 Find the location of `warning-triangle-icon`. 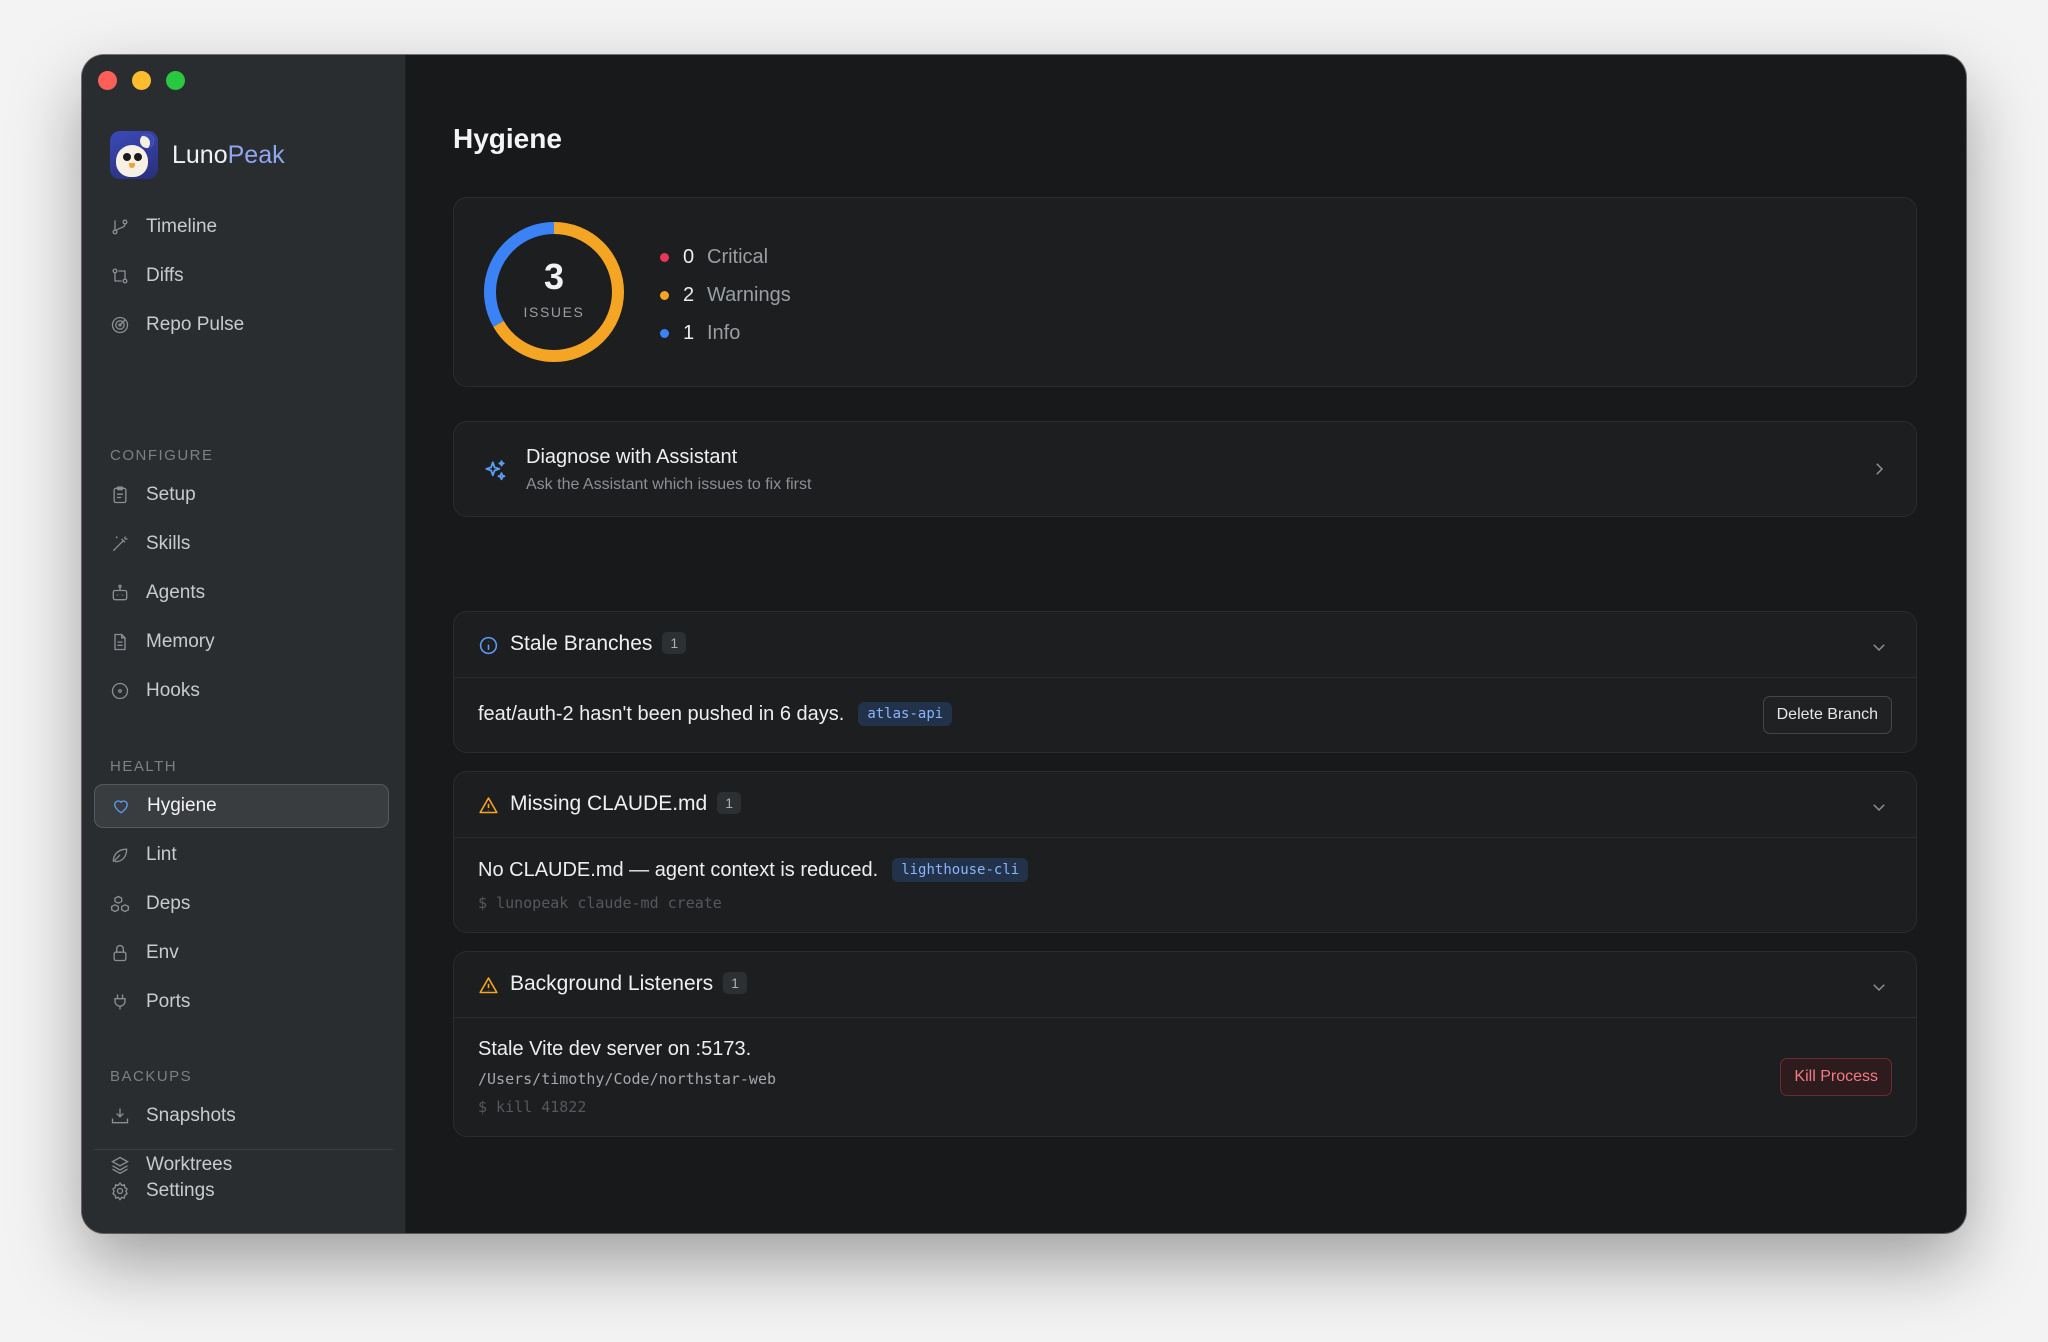

warning-triangle-icon is located at coordinates (488, 805).